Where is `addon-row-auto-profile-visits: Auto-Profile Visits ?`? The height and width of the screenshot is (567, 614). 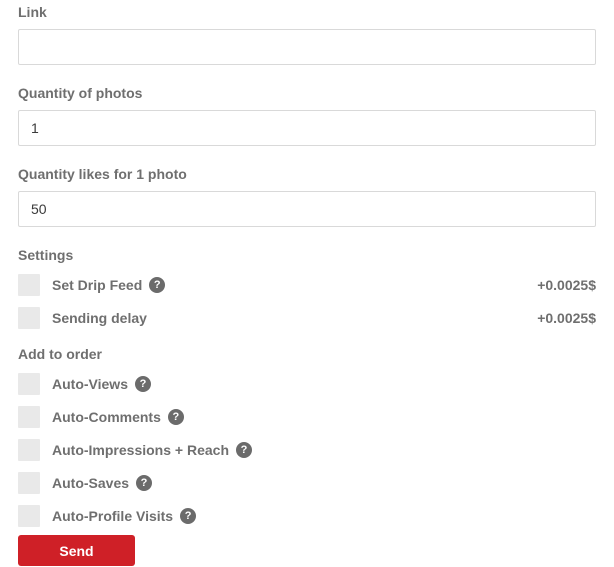 addon-row-auto-profile-visits: Auto-Profile Visits ? is located at coordinates (307, 516).